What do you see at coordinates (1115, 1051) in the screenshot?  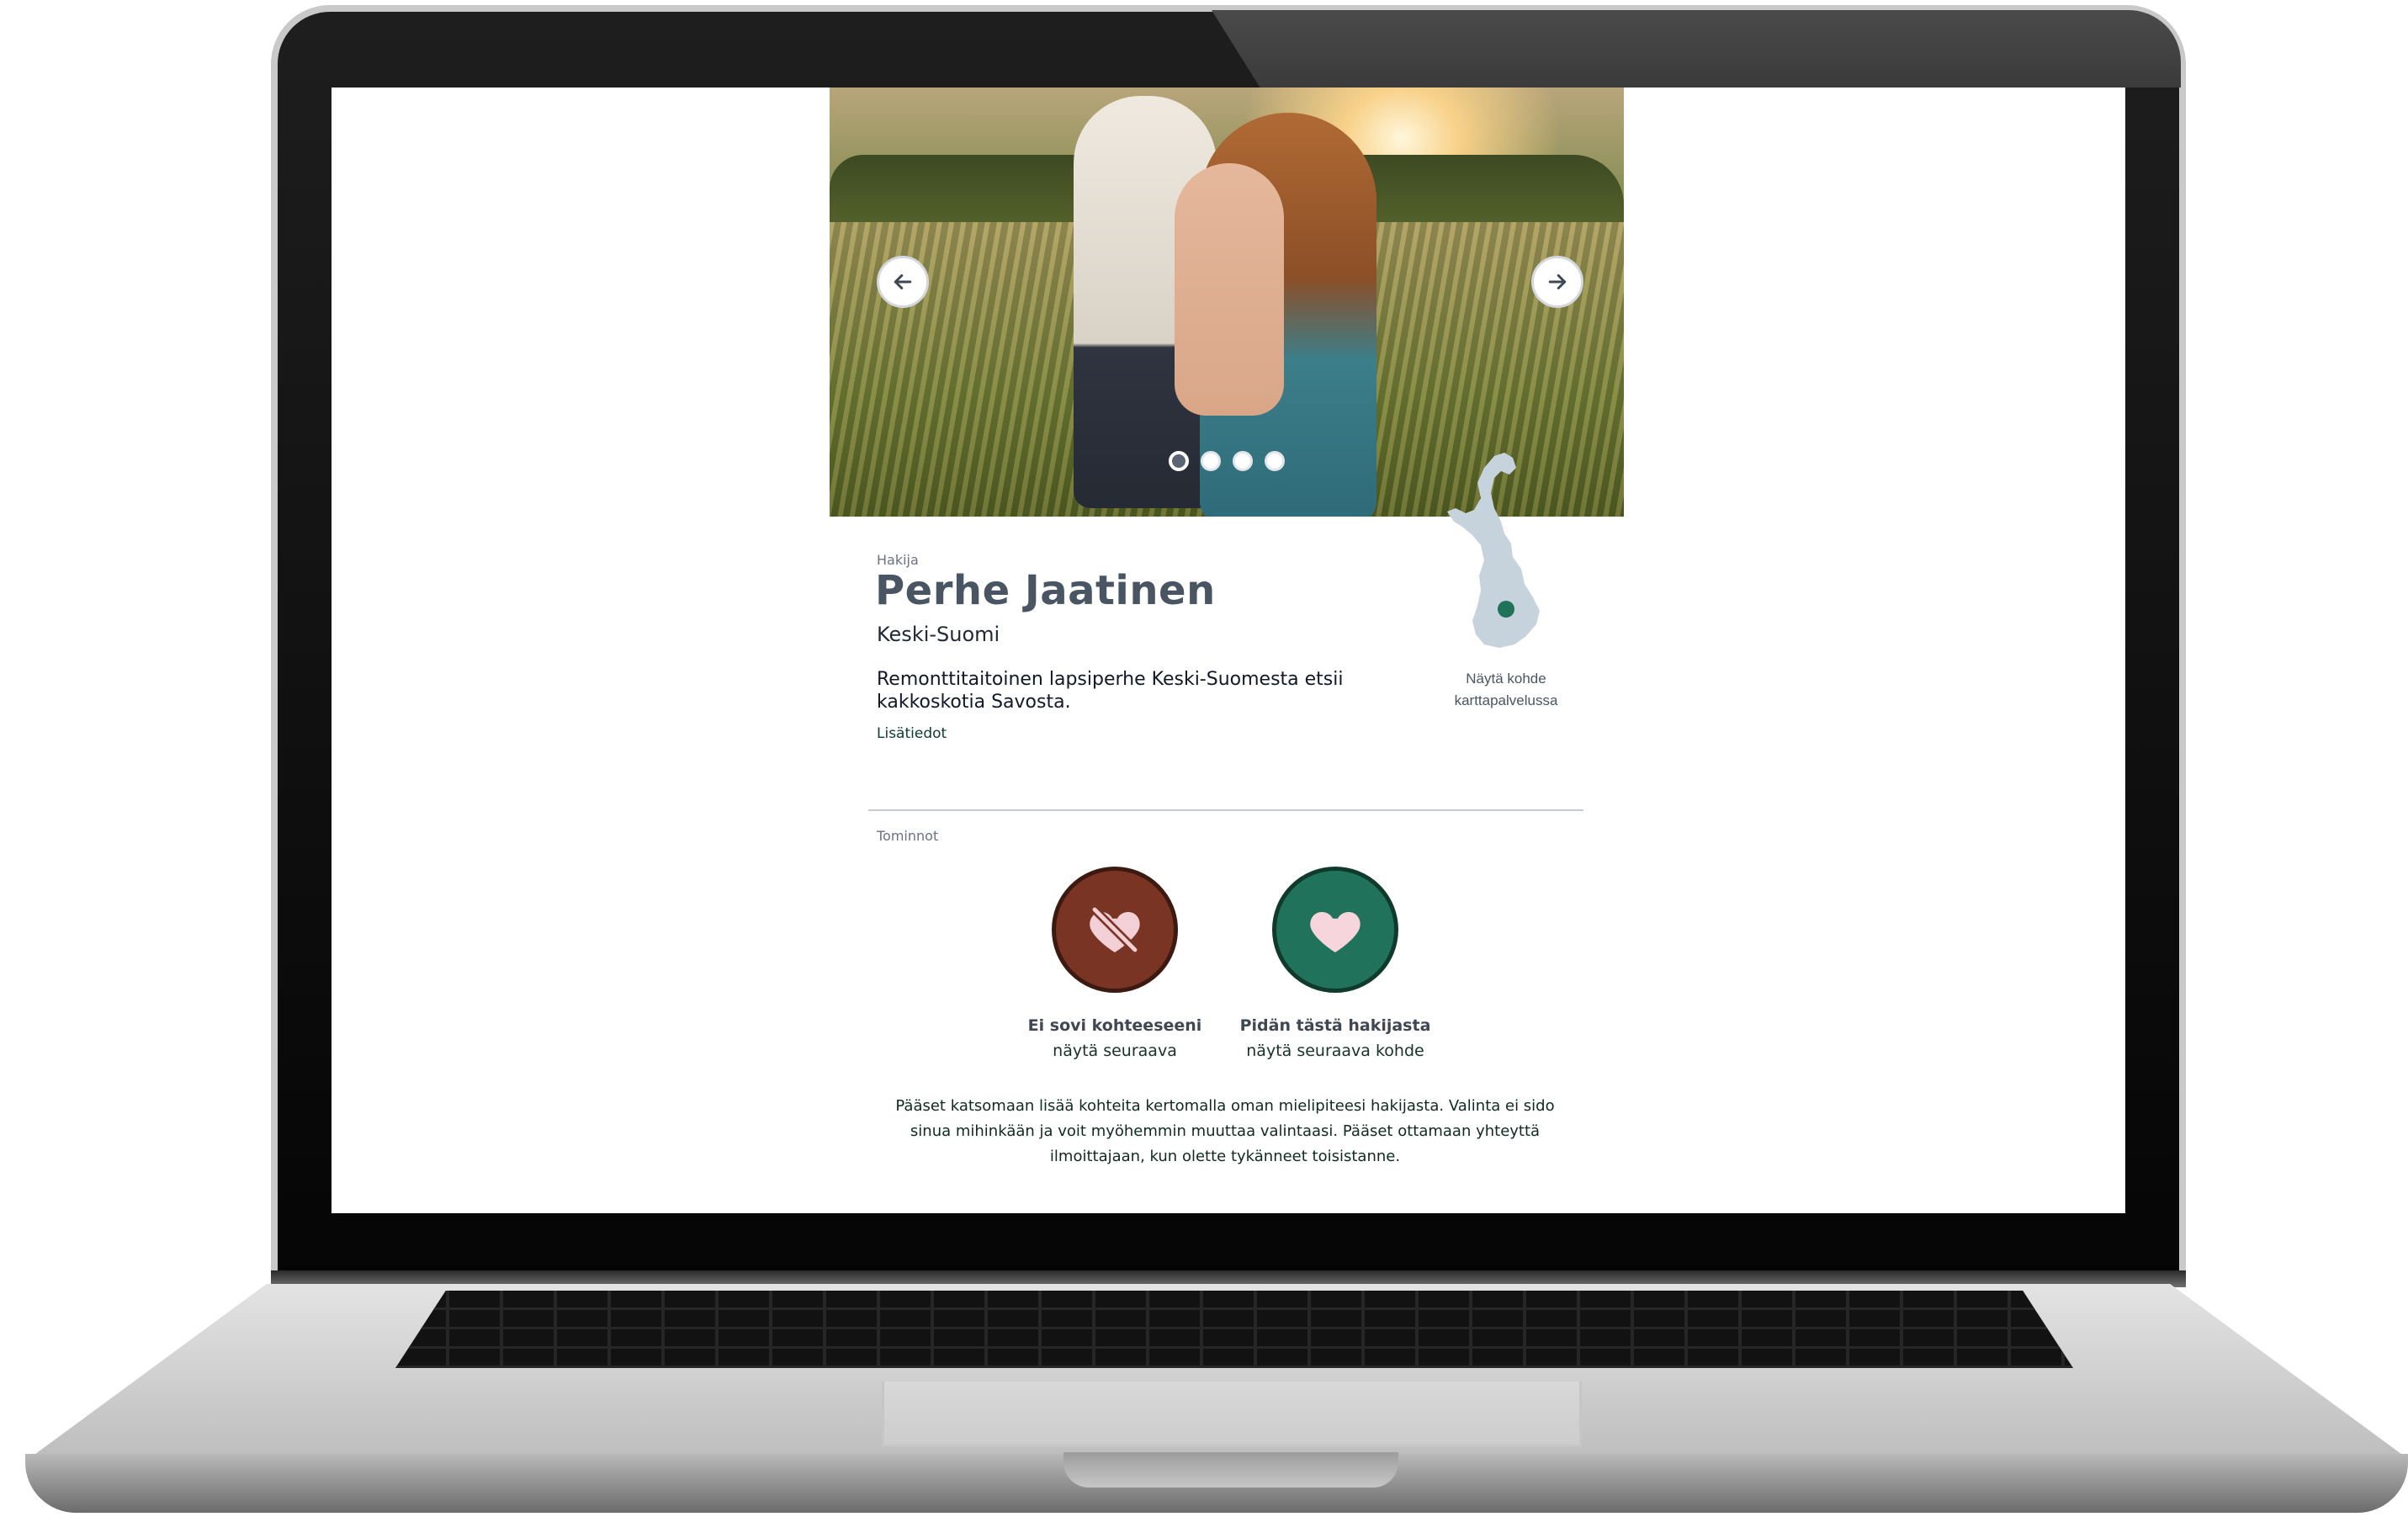 I see `dislike-subtitle: näytä seuraava` at bounding box center [1115, 1051].